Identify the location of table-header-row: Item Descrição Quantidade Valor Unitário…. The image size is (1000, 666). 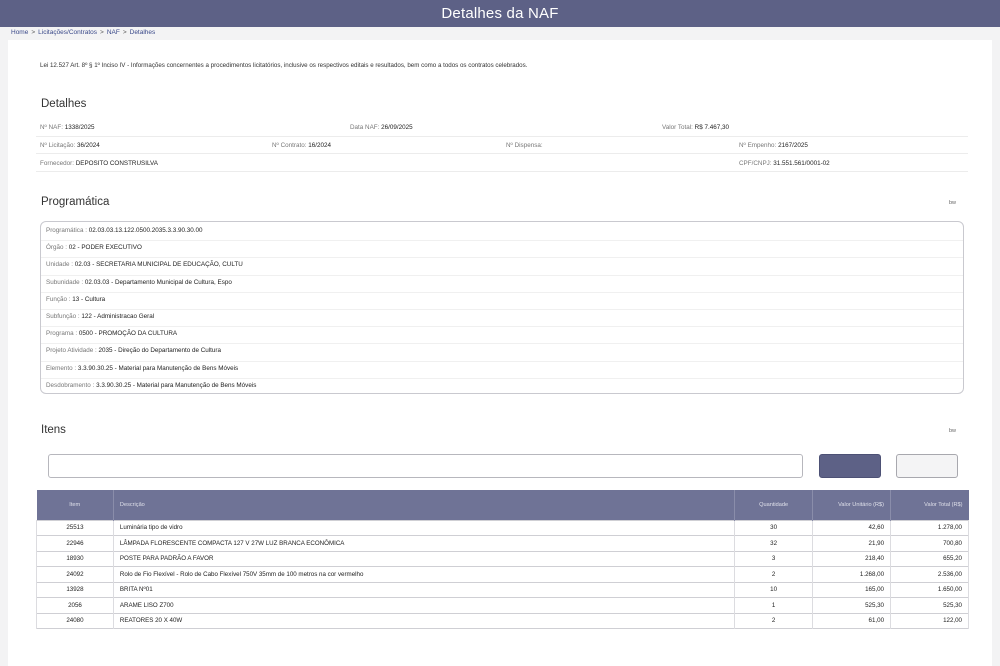
(502, 505).